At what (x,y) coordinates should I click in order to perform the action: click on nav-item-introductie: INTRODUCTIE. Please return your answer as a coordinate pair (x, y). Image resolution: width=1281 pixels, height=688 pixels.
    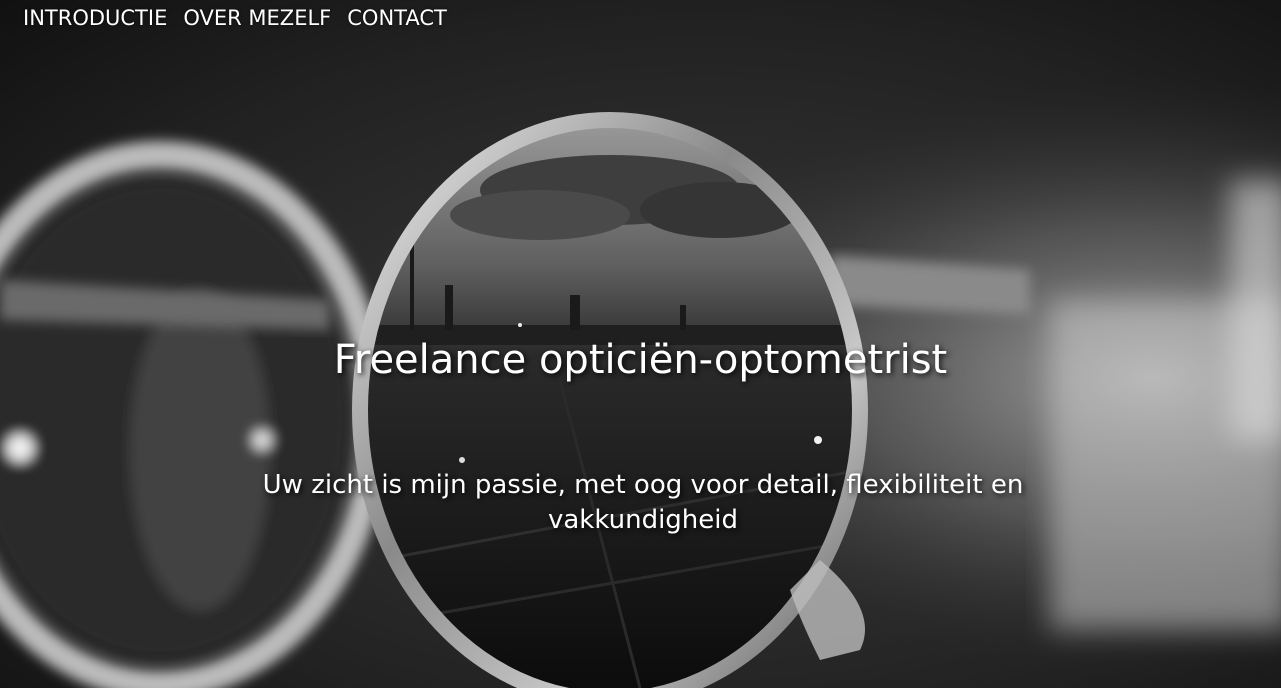
    Looking at the image, I should click on (95, 18).